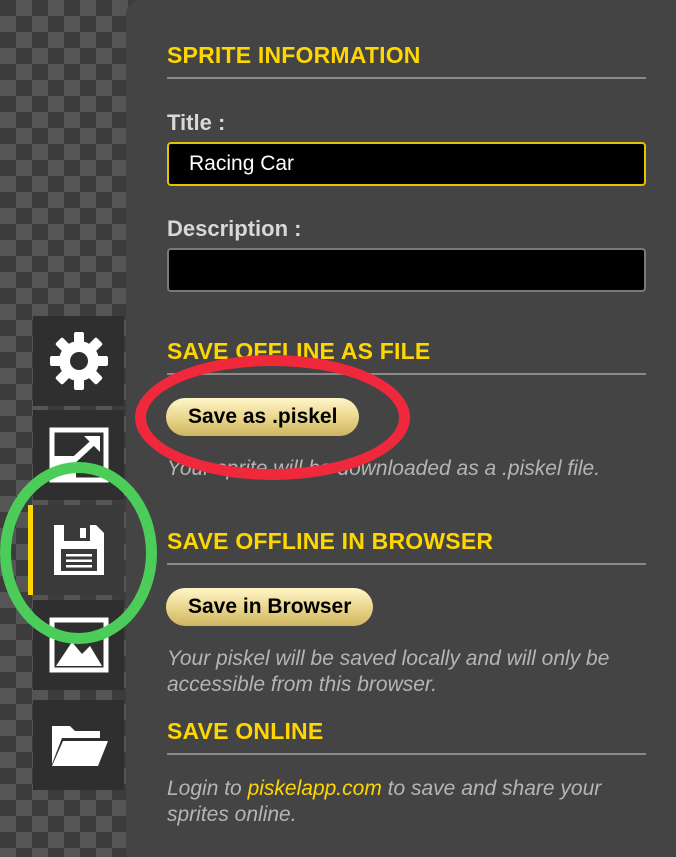  I want to click on description-label: Description :, so click(234, 228).